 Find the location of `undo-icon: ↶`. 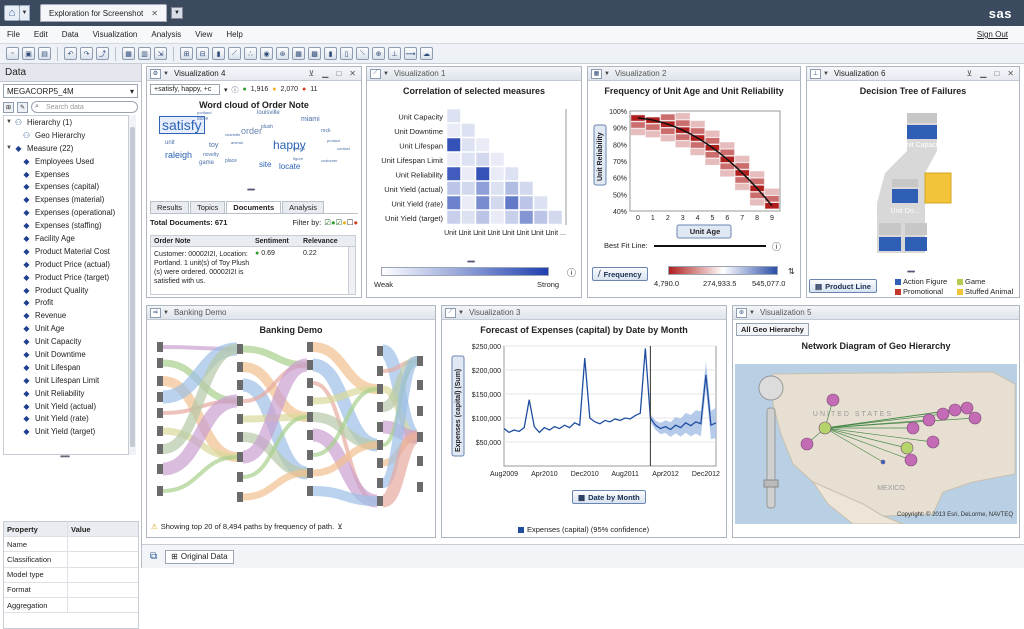

undo-icon: ↶ is located at coordinates (70, 53).